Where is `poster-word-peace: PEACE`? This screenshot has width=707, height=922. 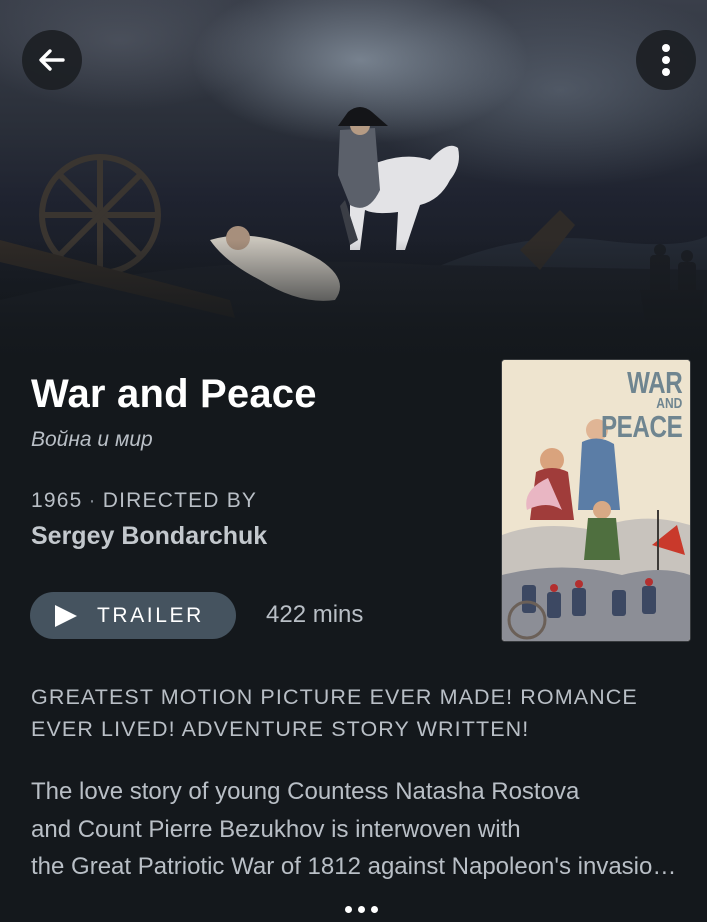
poster-word-peace: PEACE is located at coordinates (641, 426).